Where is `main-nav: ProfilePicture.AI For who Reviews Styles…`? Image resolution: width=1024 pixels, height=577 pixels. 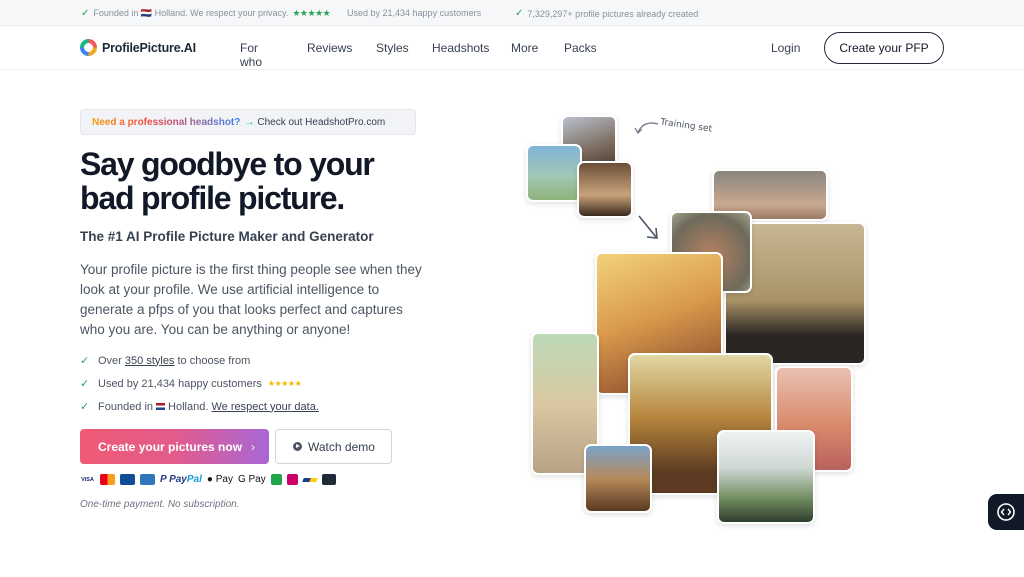 main-nav: ProfilePicture.AI For who Reviews Styles… is located at coordinates (512, 48).